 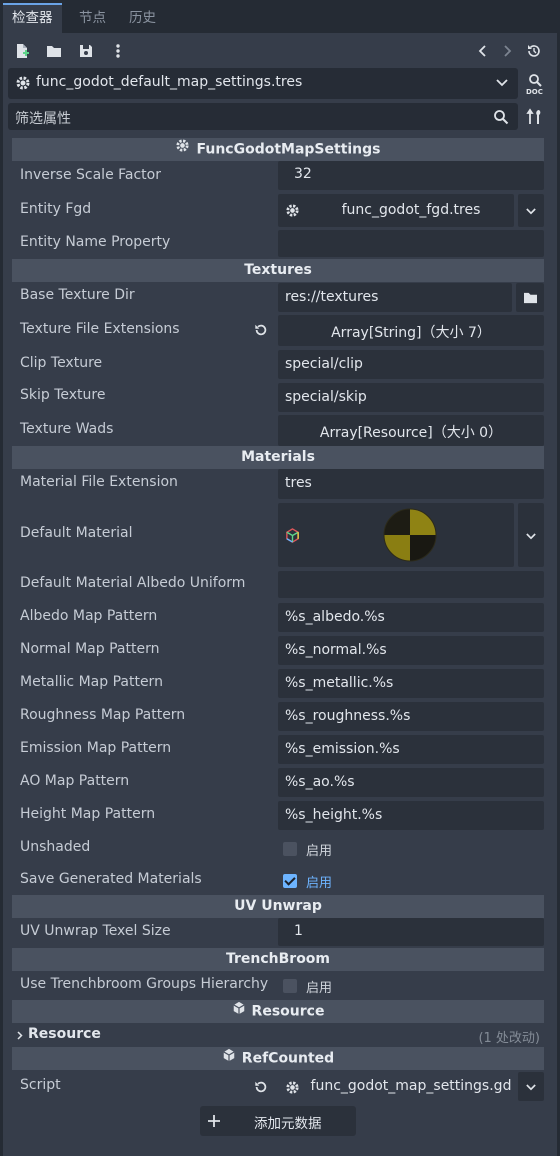 I want to click on open-folder-icon, so click(x=54, y=51).